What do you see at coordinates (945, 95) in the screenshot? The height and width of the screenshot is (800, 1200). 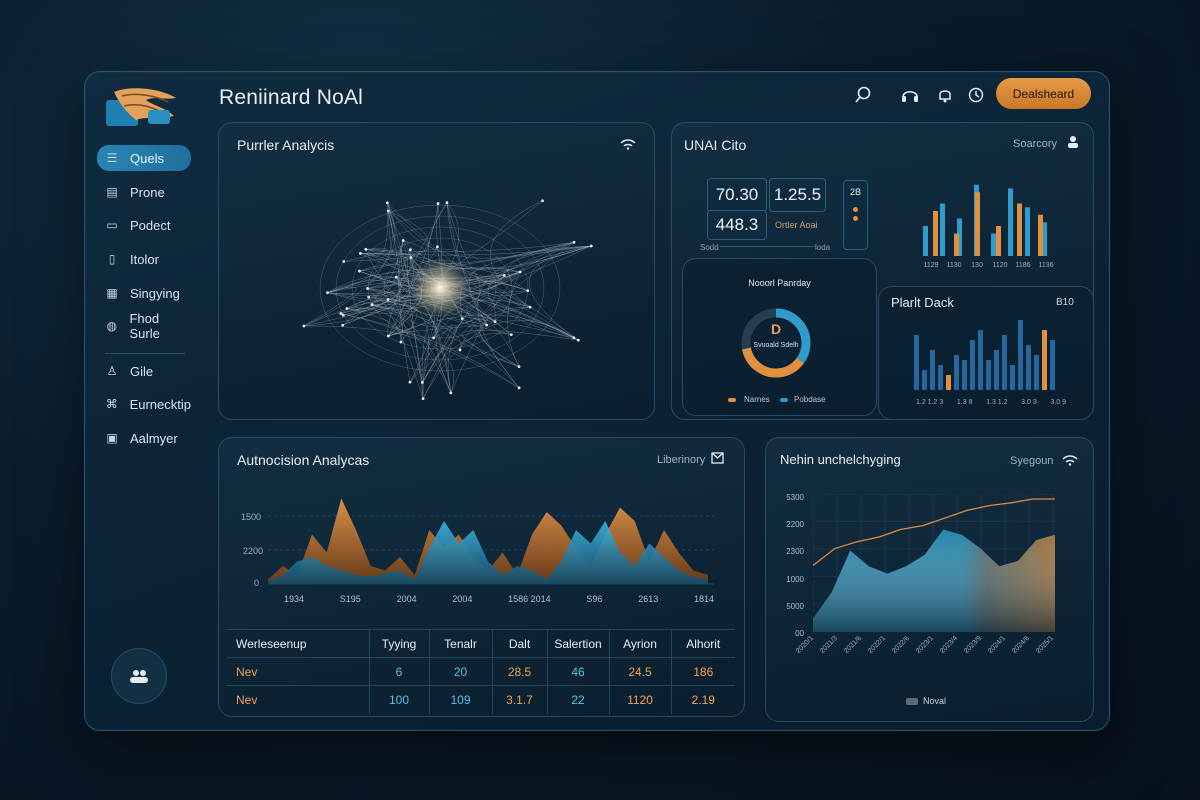 I see `bell-icon` at bounding box center [945, 95].